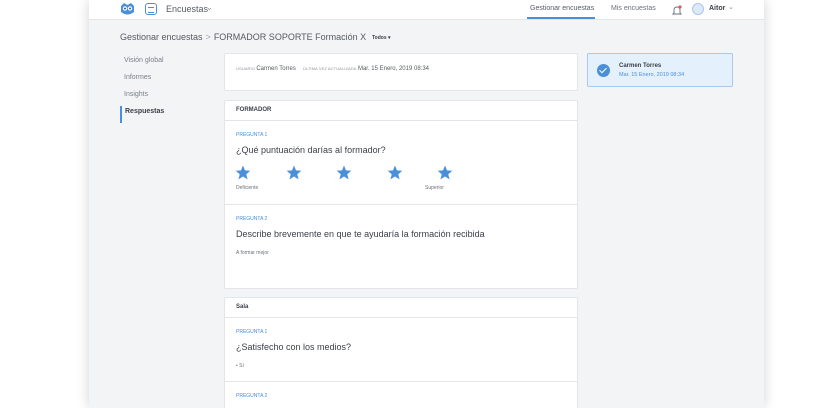 Image resolution: width=836 pixels, height=408 pixels. I want to click on nav-mis-encuestas: Mis encuestas, so click(633, 8).